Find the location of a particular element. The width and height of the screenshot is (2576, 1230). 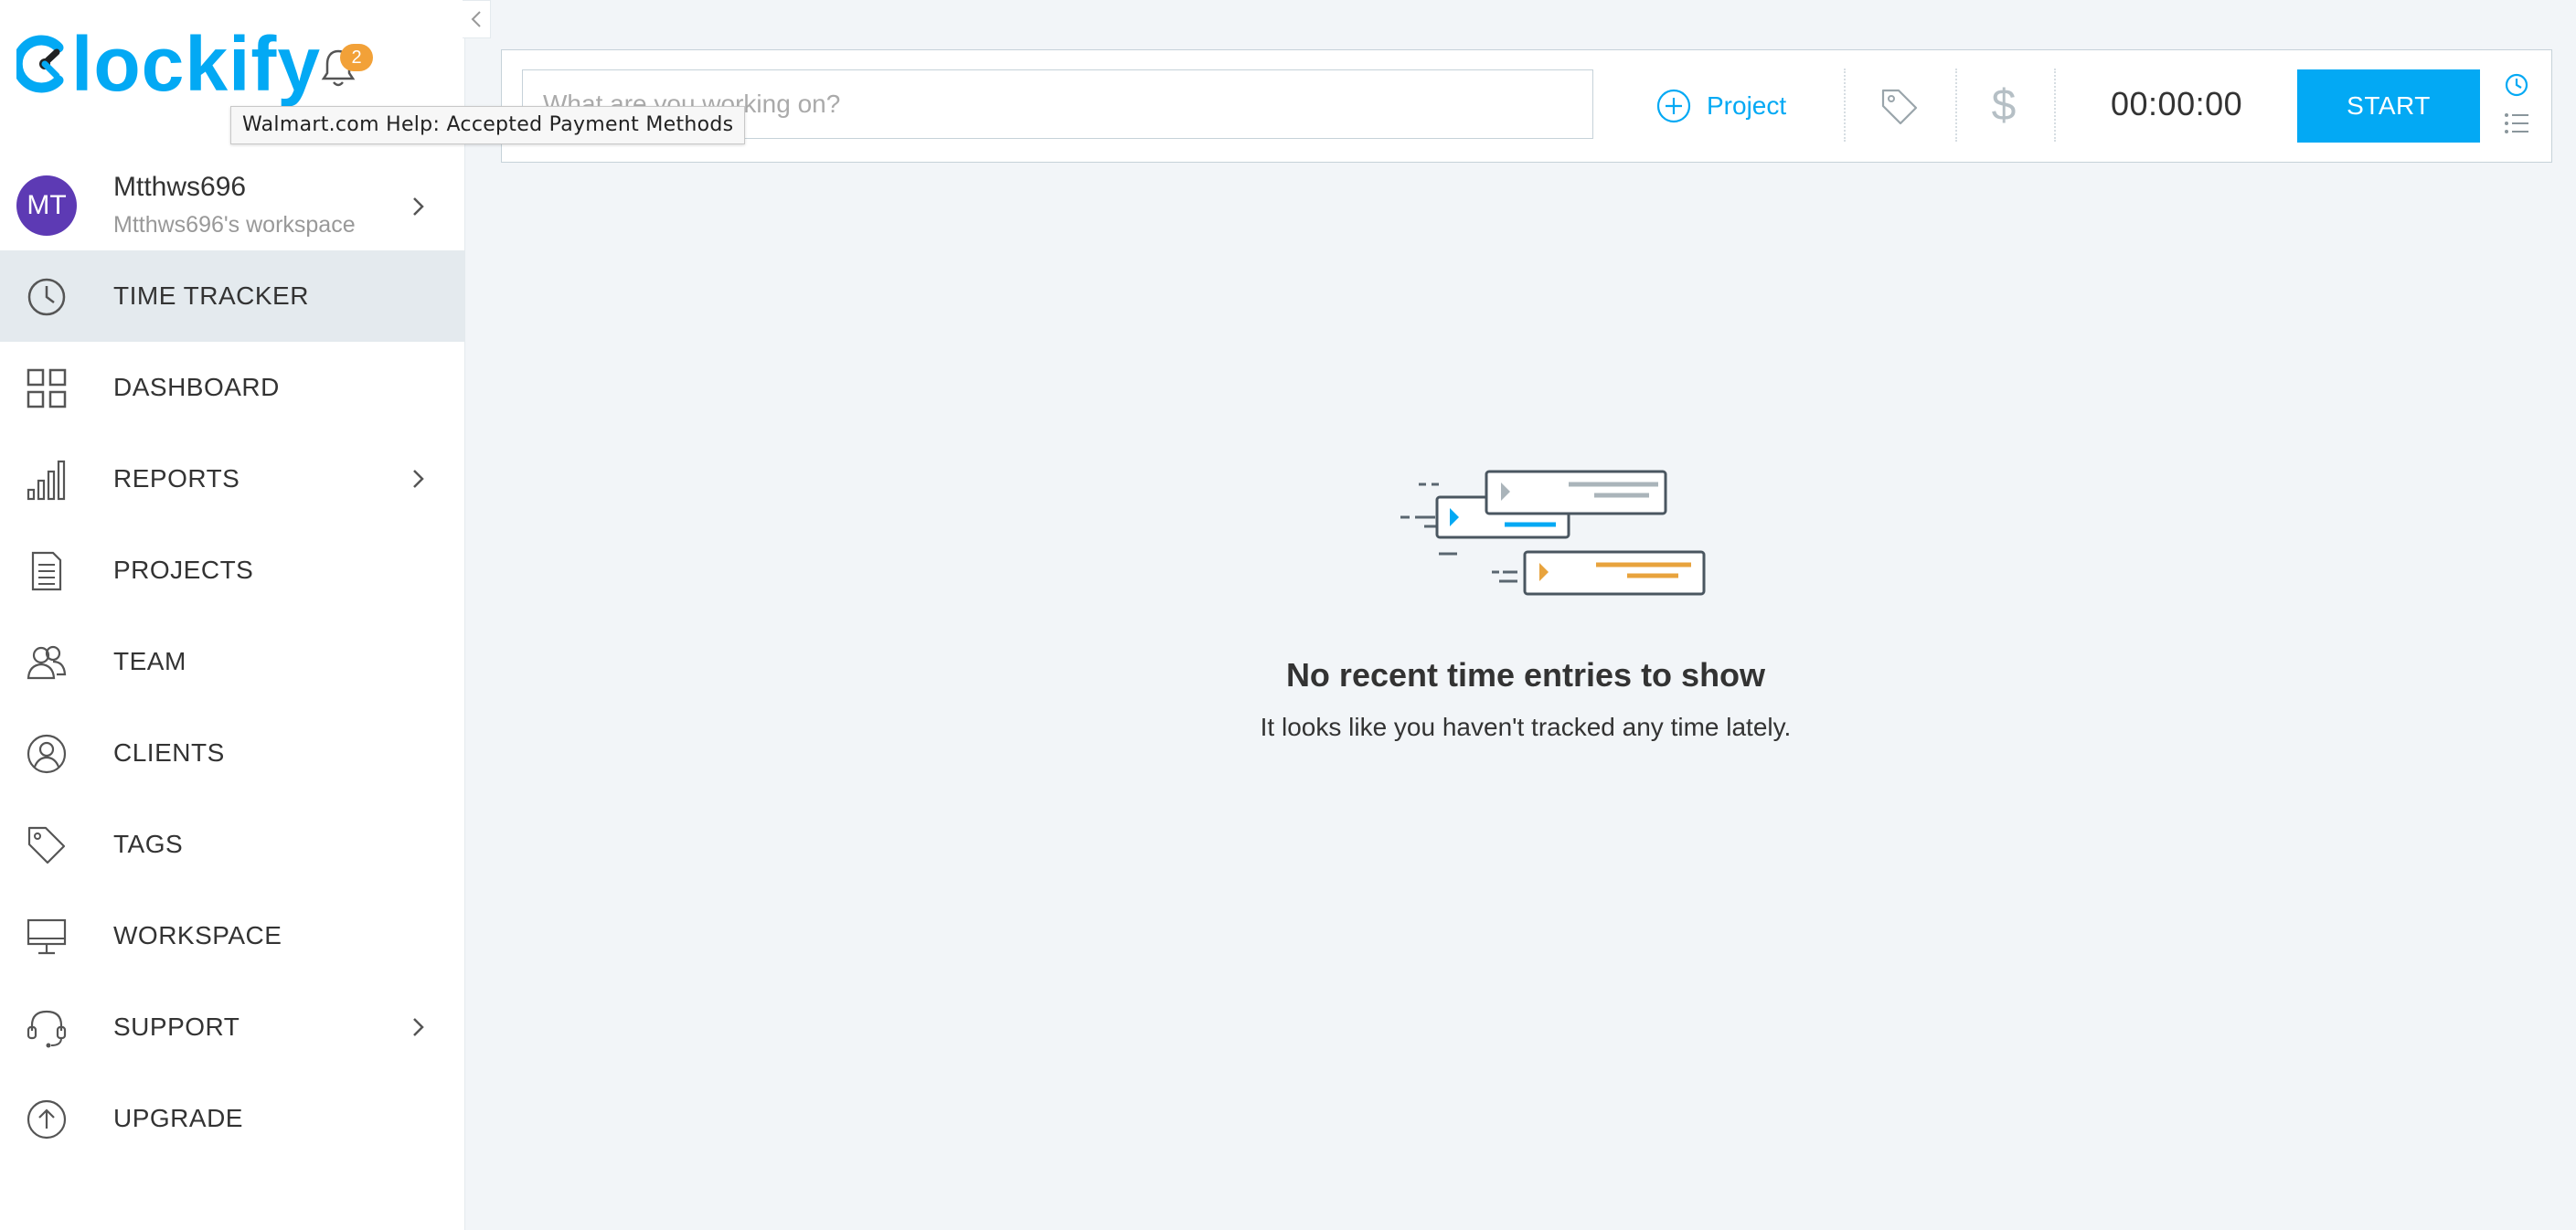

logo-wordmark: lockify is located at coordinates (197, 64).